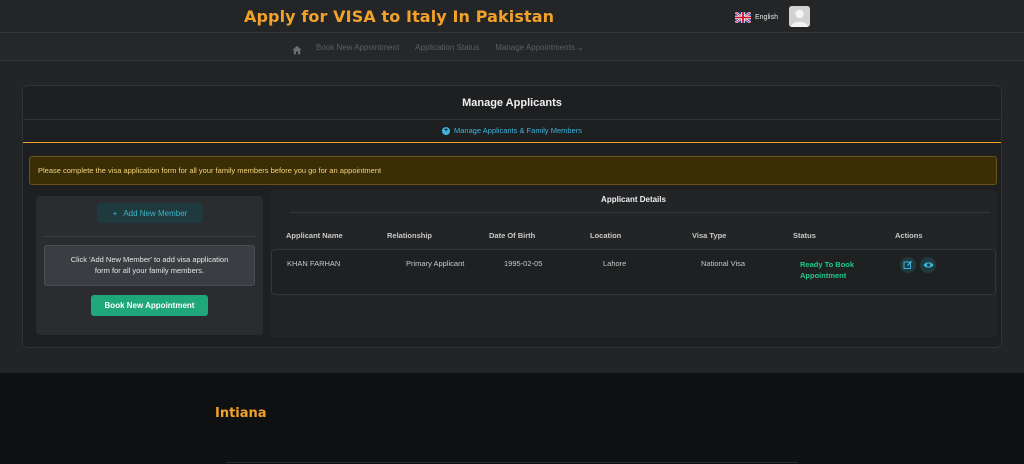 Image resolution: width=1024 pixels, height=464 pixels. Describe the element at coordinates (314, 263) in the screenshot. I see `applicant-name: KHAN FARHAN` at that location.